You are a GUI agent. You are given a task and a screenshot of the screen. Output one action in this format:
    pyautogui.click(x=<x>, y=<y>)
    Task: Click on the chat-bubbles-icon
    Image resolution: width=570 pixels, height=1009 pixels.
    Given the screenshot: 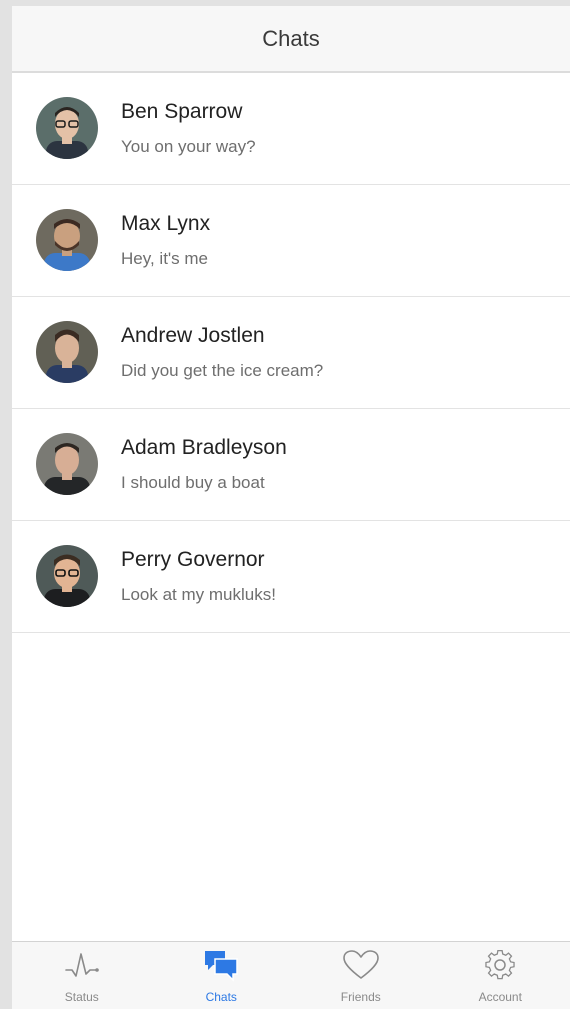 What is the action you would take?
    pyautogui.click(x=221, y=965)
    